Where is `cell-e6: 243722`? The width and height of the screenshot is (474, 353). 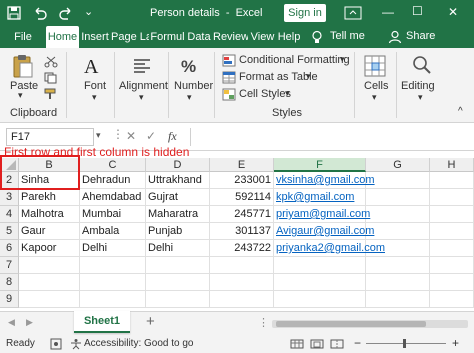 cell-e6: 243722 is located at coordinates (242, 248).